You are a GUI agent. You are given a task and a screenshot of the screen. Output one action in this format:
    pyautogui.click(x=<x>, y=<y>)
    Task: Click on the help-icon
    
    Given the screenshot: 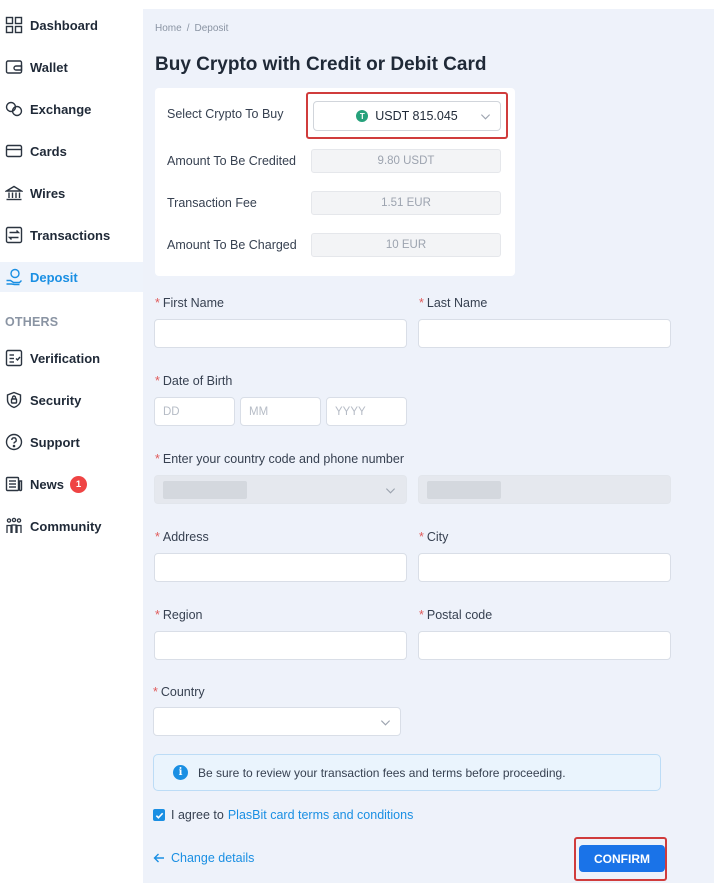 What is the action you would take?
    pyautogui.click(x=14, y=442)
    